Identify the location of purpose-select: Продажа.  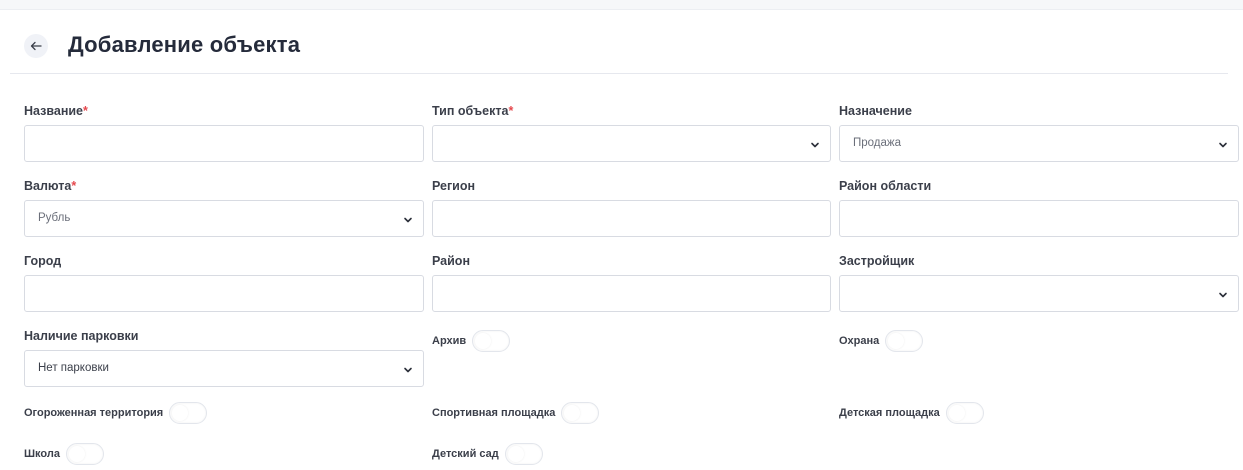
(1039, 143).